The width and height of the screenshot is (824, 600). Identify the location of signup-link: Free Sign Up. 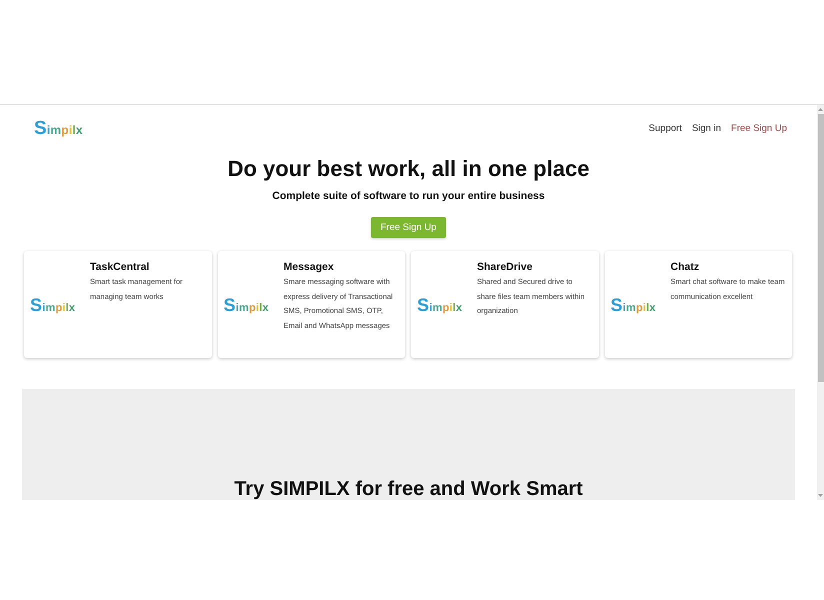
(759, 128).